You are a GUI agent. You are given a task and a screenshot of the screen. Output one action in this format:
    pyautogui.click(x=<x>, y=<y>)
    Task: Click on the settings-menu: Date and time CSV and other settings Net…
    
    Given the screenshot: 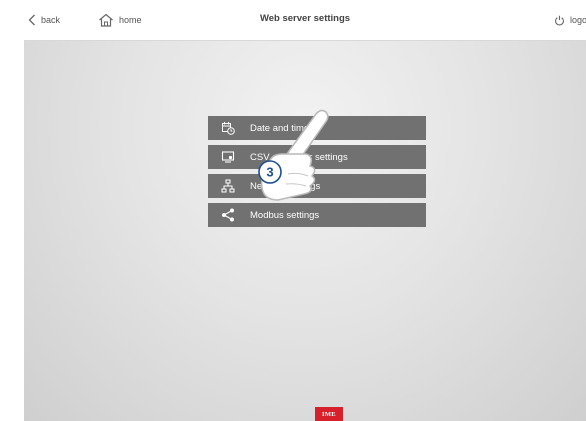 What is the action you would take?
    pyautogui.click(x=317, y=174)
    